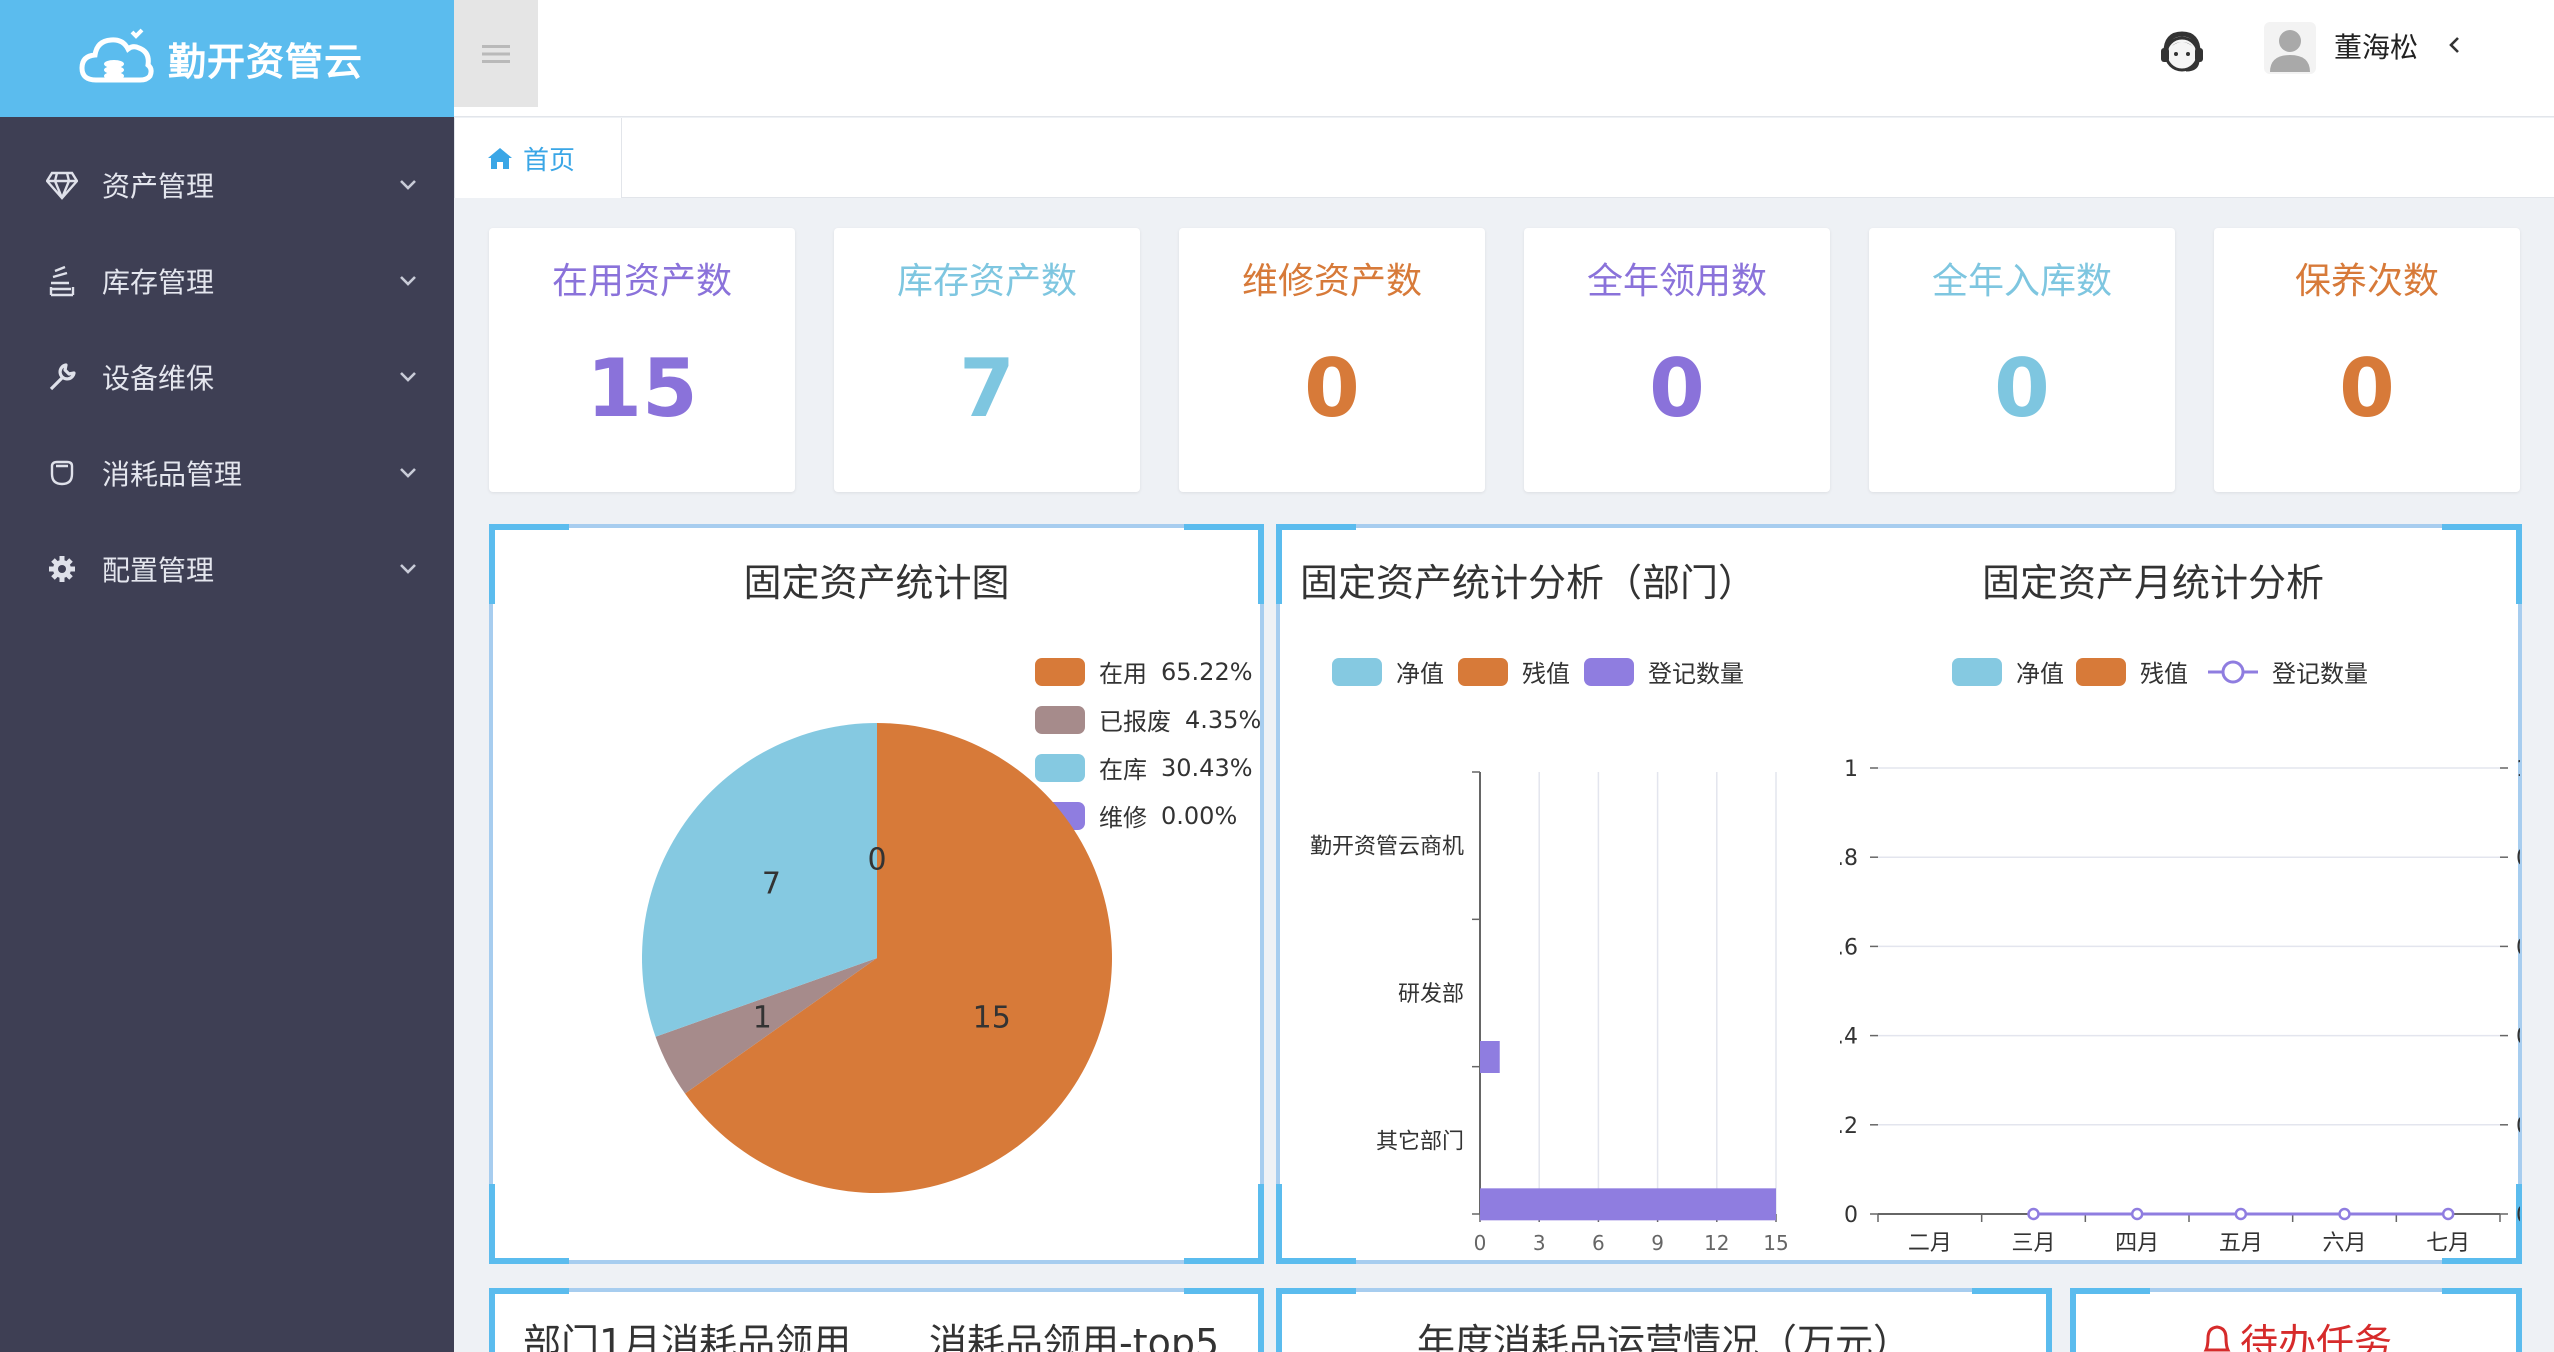 The width and height of the screenshot is (2554, 1352). Describe the element at coordinates (1851, 1215) in the screenshot. I see `y-tick-label: 0` at that location.